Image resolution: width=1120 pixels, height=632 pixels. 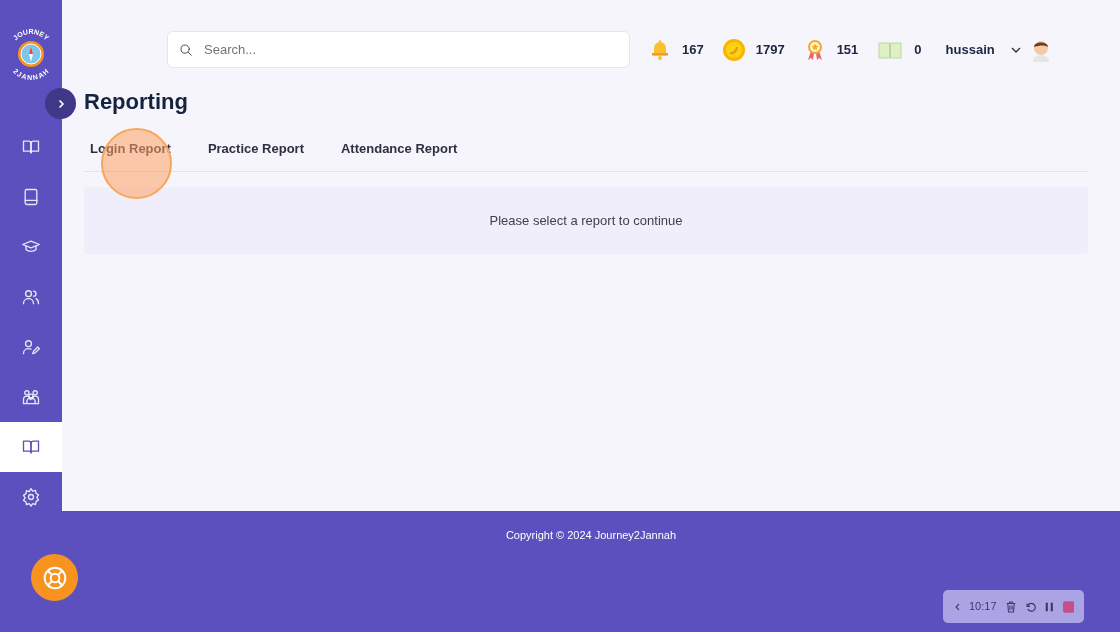 I want to click on sidebar-item, so click(x=31, y=447).